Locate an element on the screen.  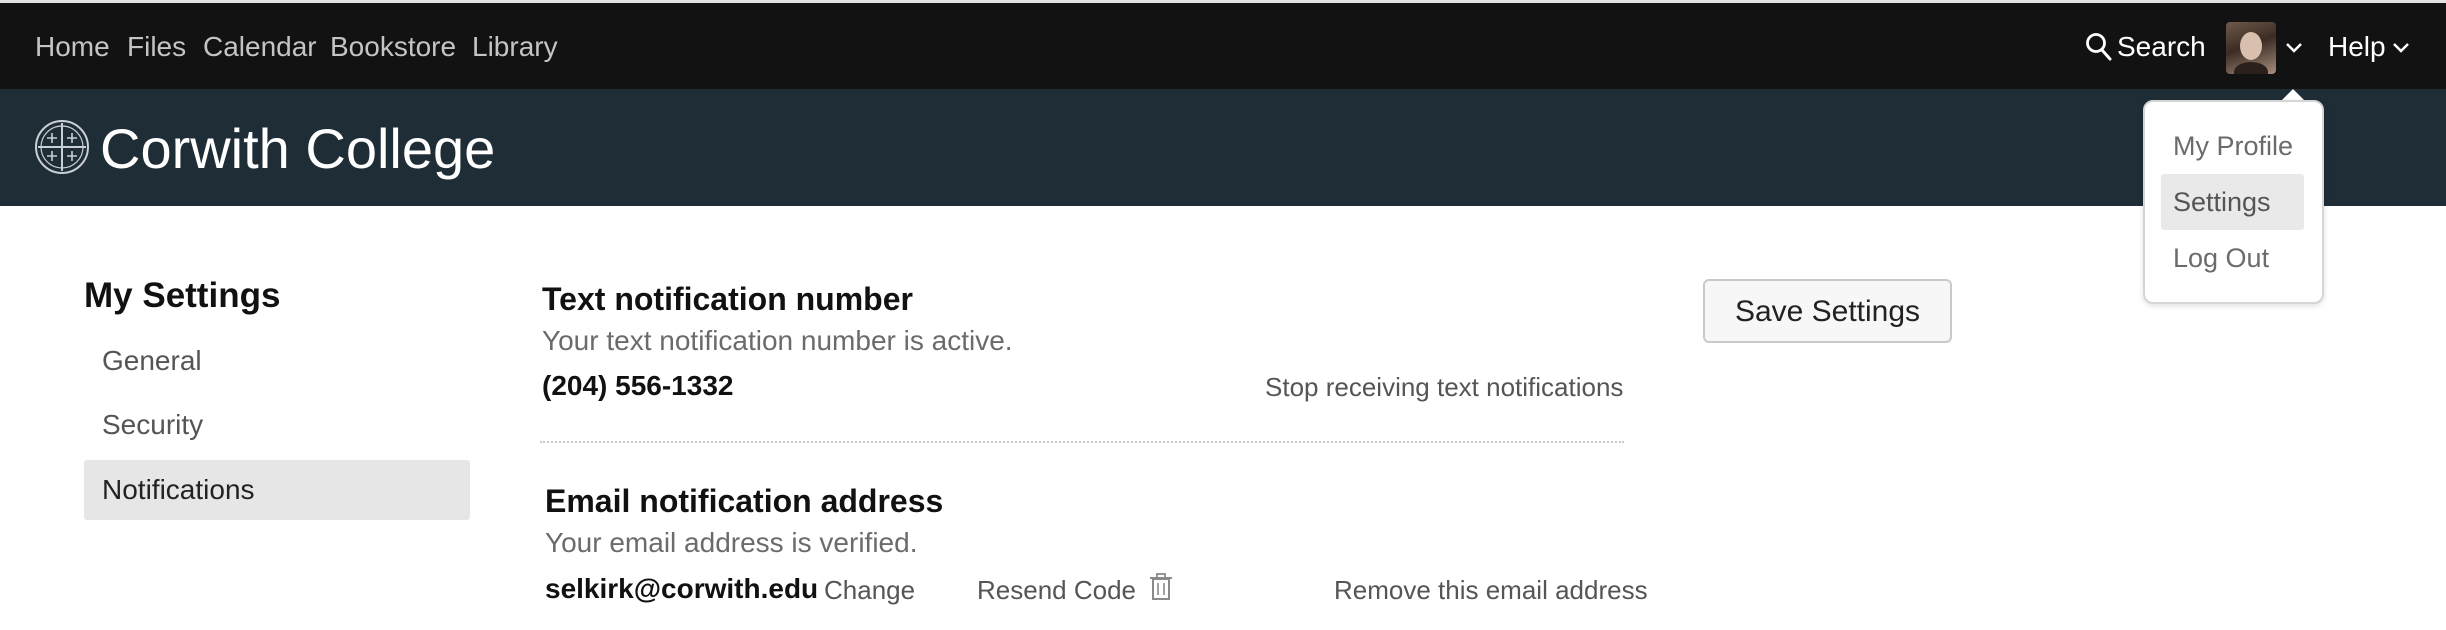
menu-item-log-out: Log Out is located at coordinates (2232, 258).